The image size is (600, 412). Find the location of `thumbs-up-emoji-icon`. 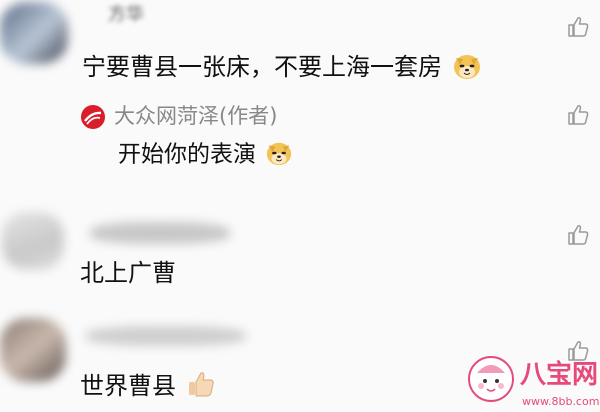

thumbs-up-emoji-icon is located at coordinates (201, 384).